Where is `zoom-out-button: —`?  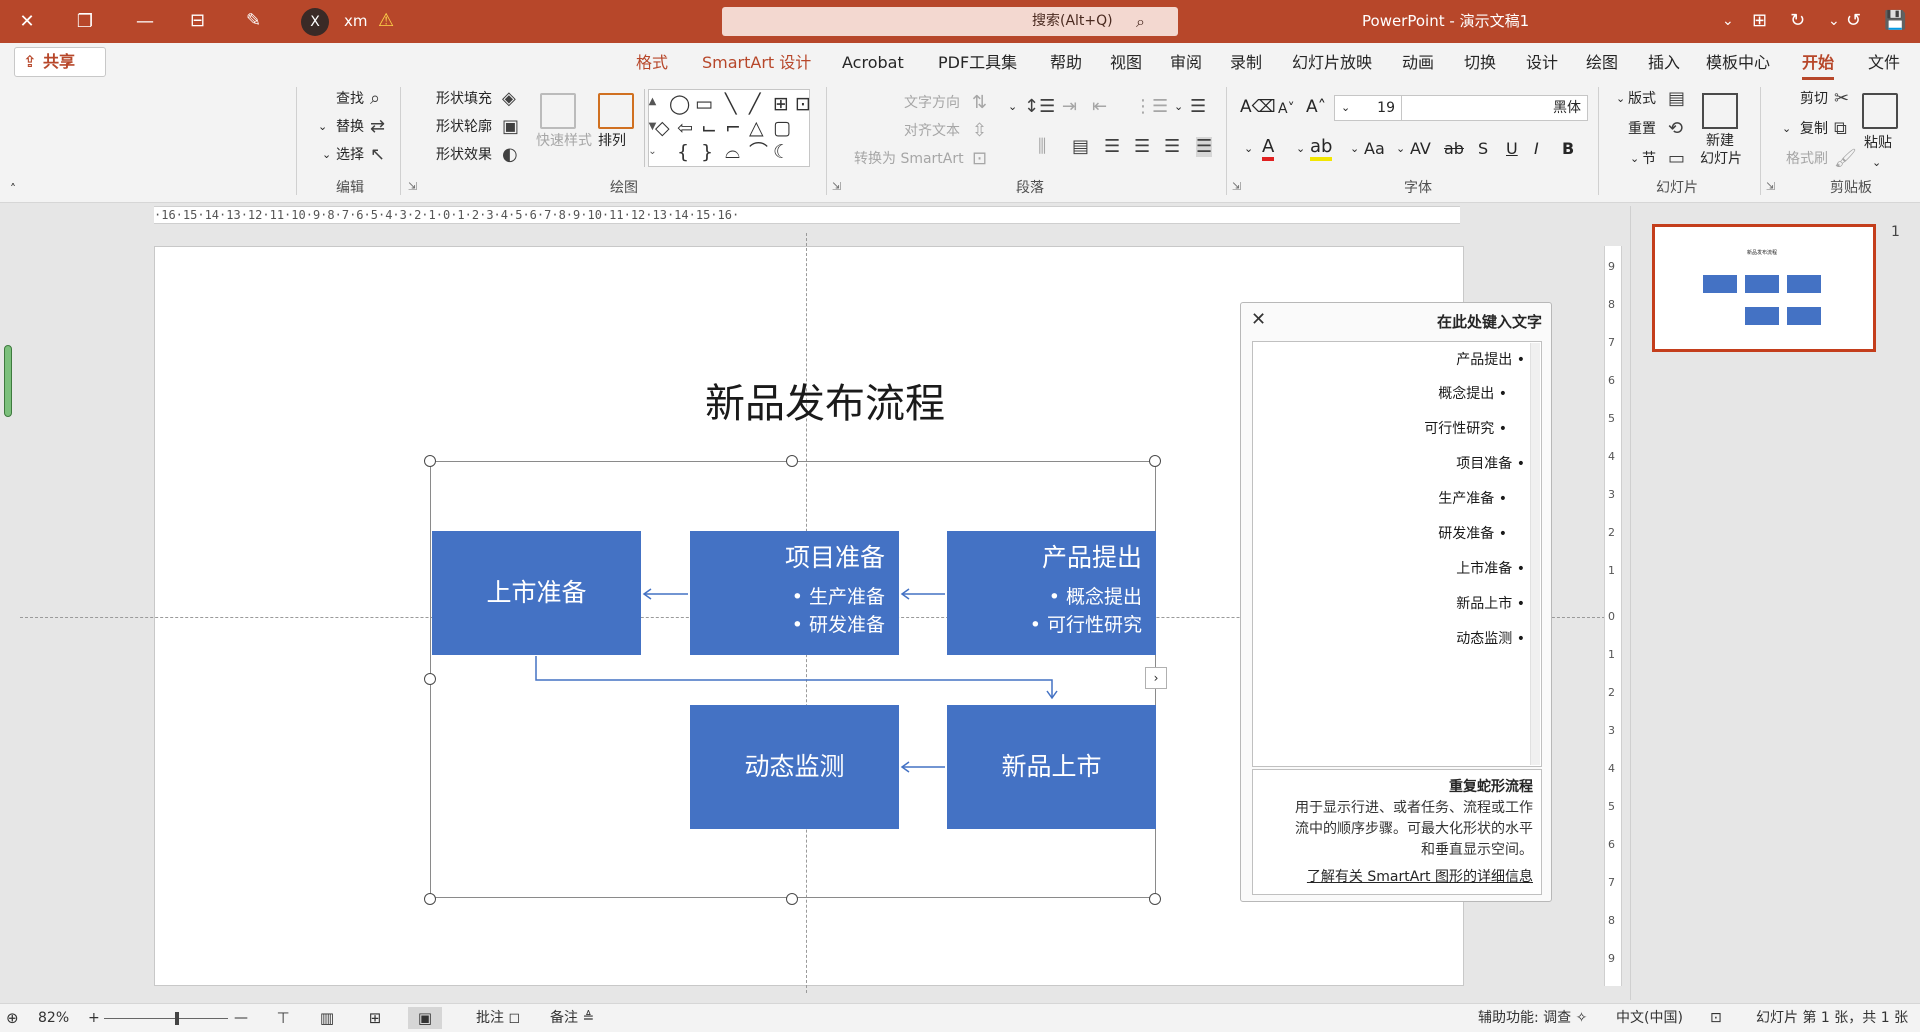 zoom-out-button: — is located at coordinates (241, 1018).